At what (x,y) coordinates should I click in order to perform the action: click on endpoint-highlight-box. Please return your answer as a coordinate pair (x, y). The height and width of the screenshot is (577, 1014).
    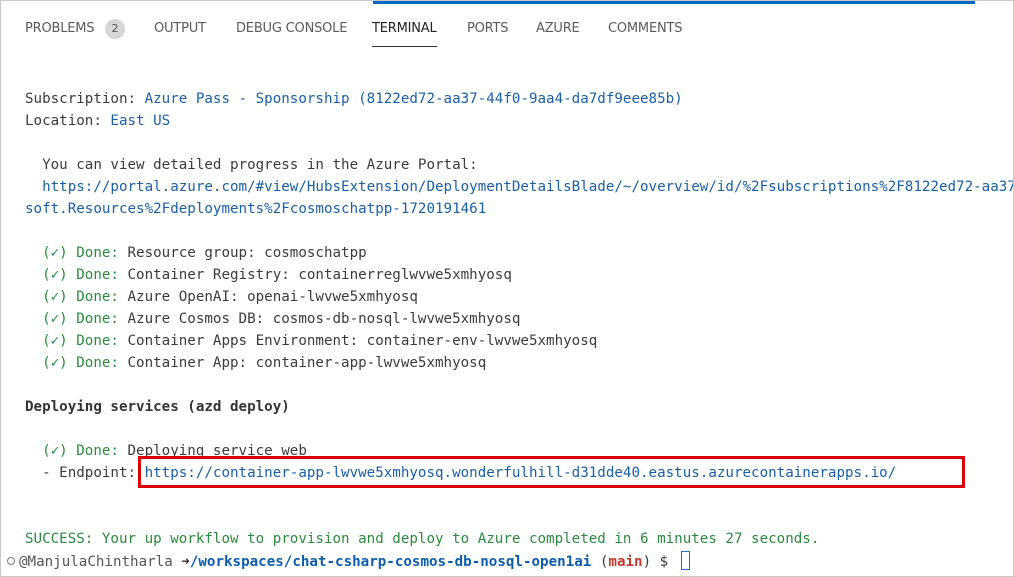
    Looking at the image, I should click on (551, 472).